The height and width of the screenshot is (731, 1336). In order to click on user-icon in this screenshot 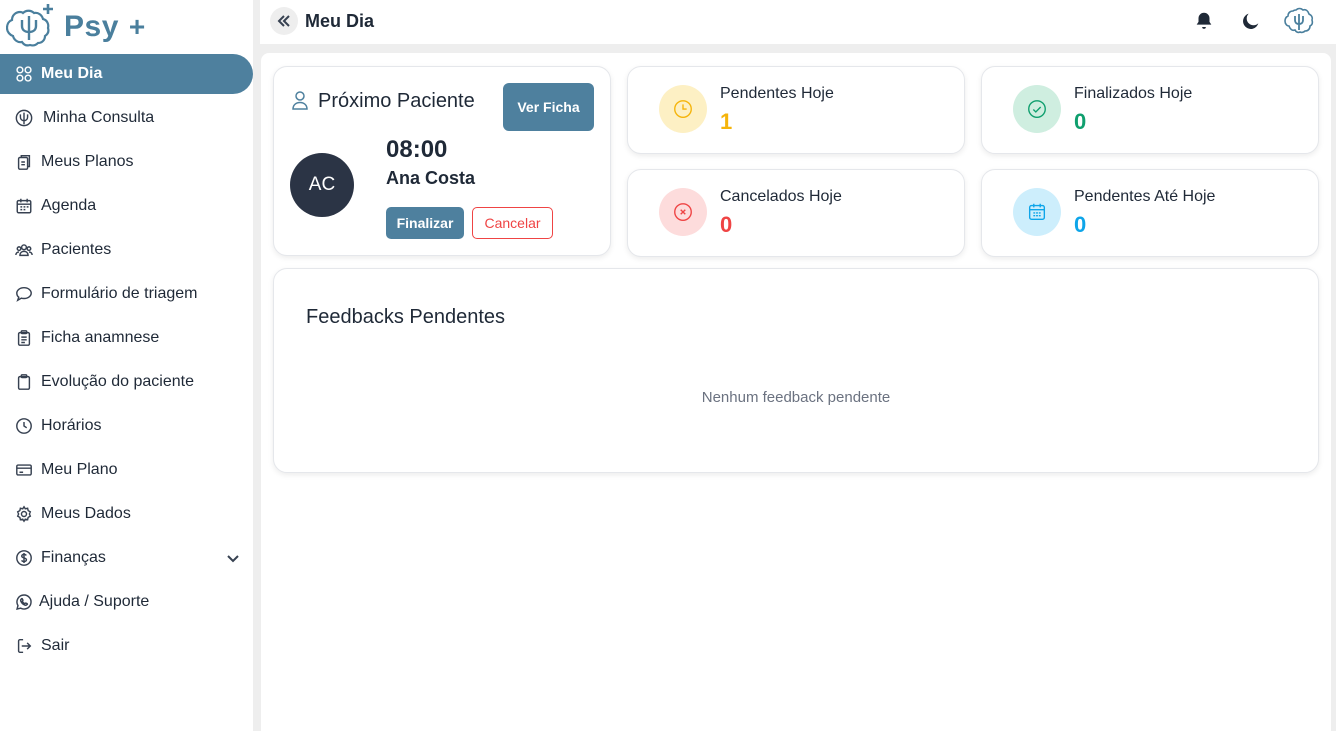, I will do `click(300, 100)`.